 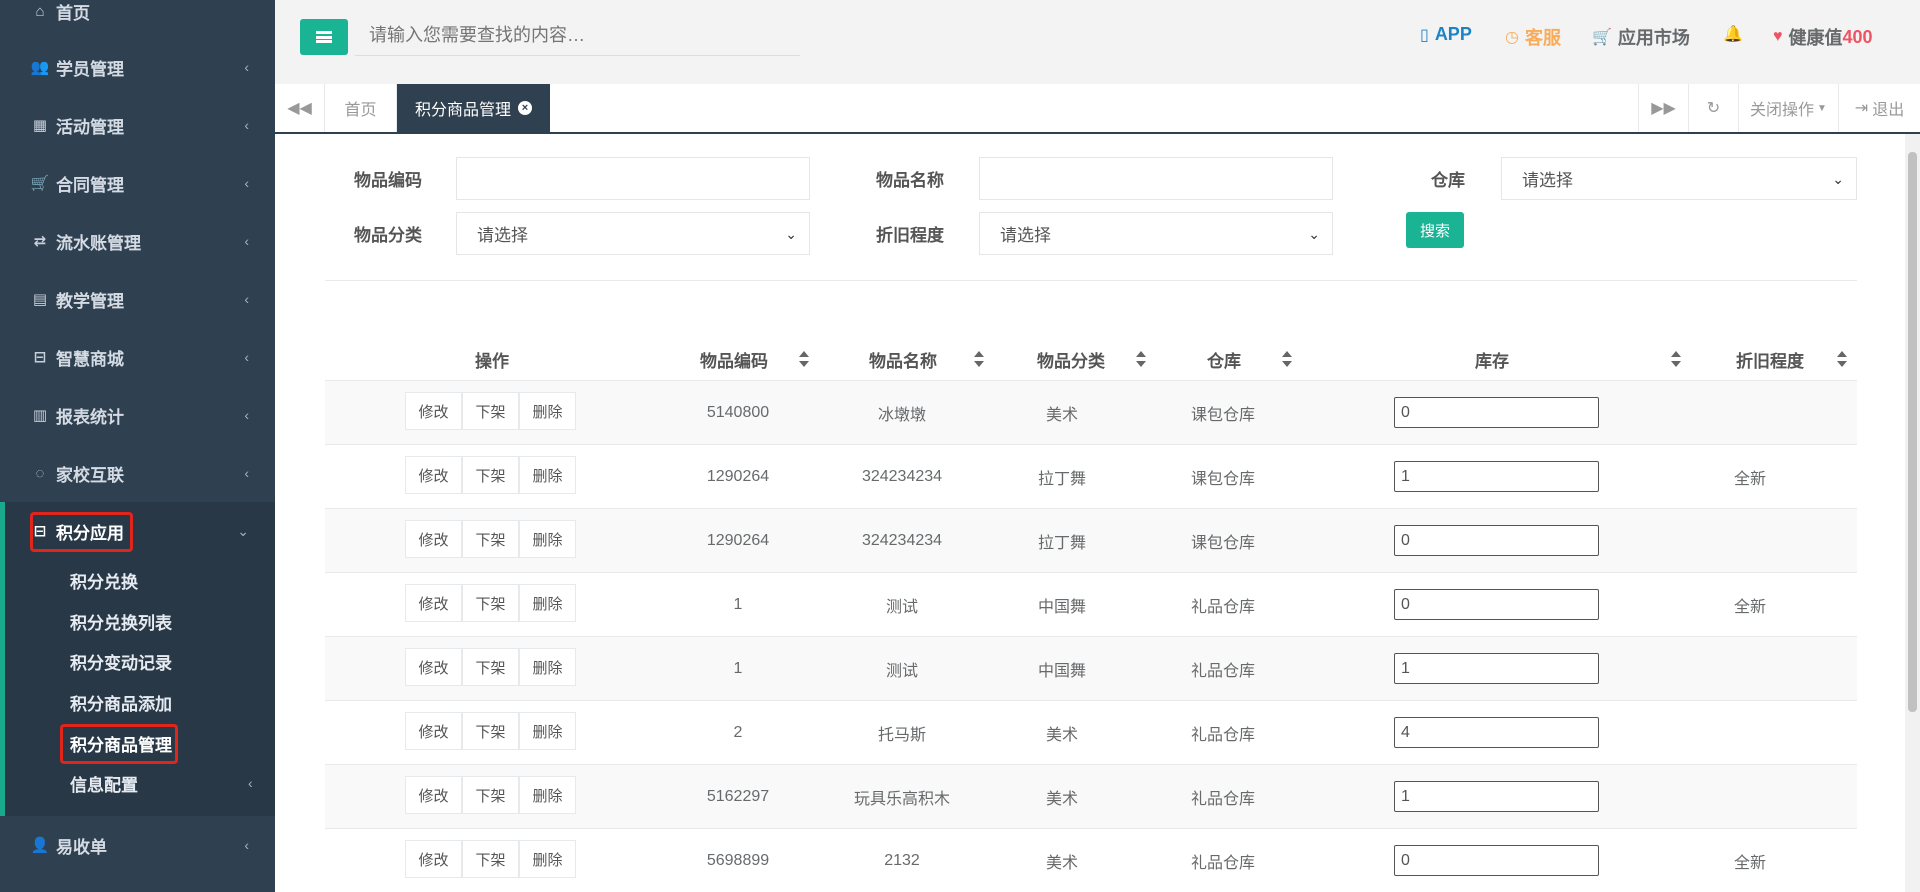 I want to click on sidebar-item-students: 👥 学员管理 ‹, so click(x=137, y=67).